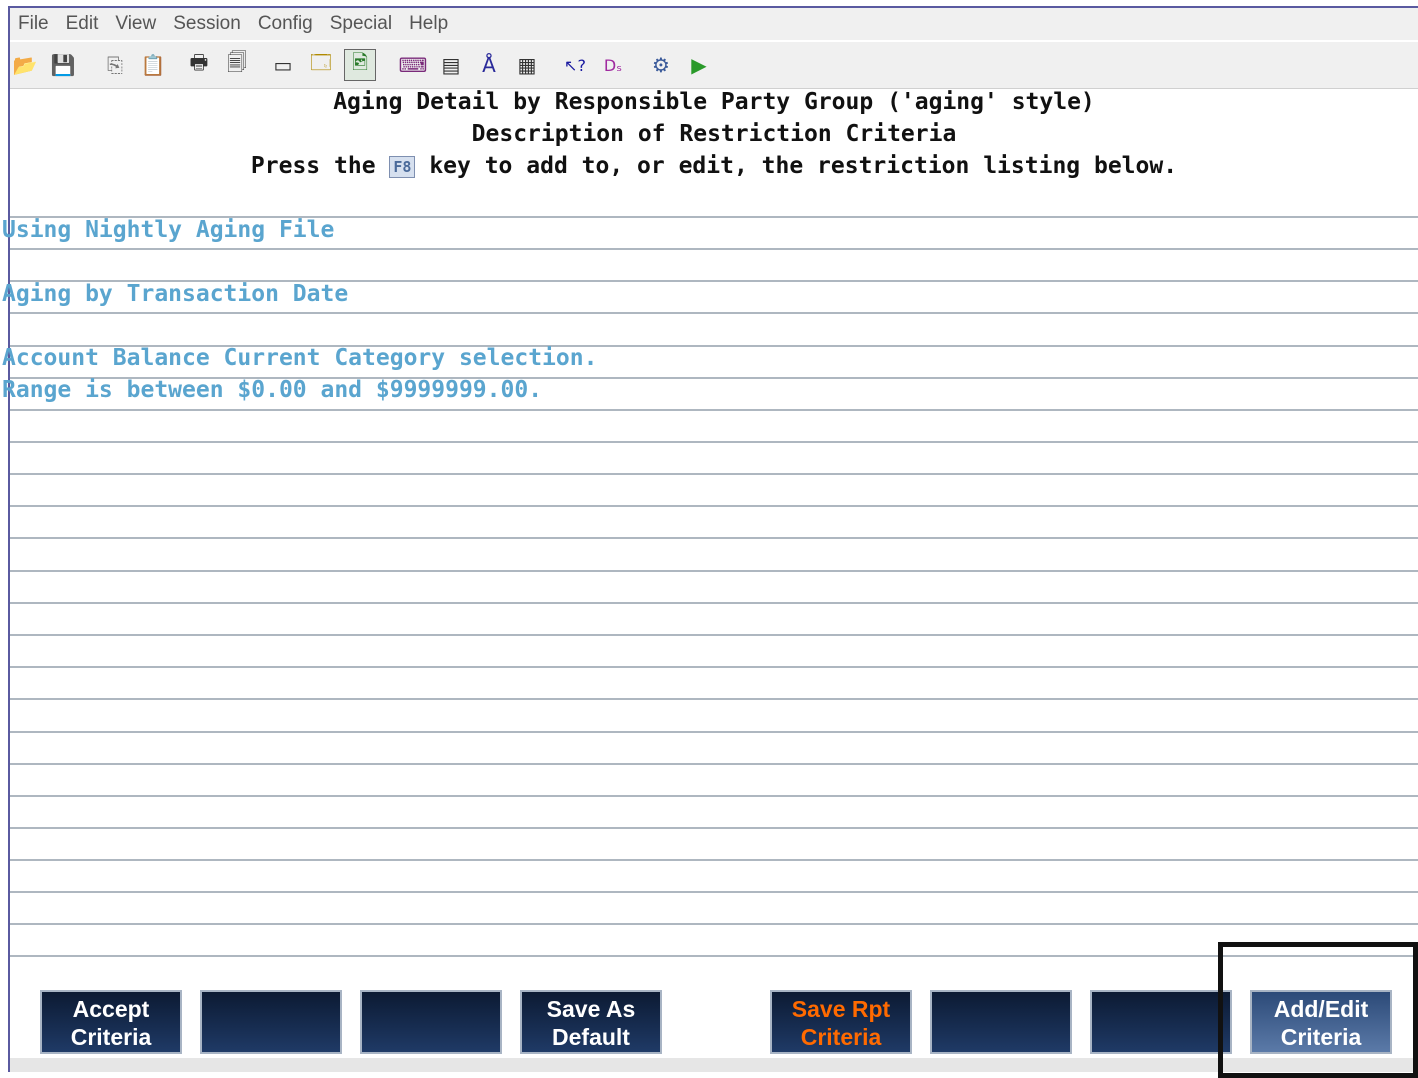  What do you see at coordinates (575, 65) in the screenshot?
I see `help-pointer-icon: ↖?` at bounding box center [575, 65].